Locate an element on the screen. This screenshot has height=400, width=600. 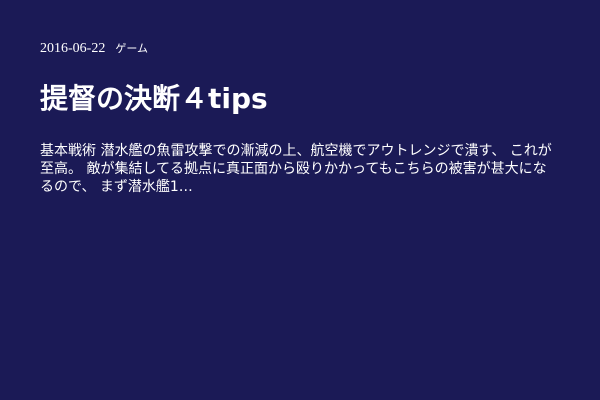
post-title: 提督の決断４tips is located at coordinates (300, 99).